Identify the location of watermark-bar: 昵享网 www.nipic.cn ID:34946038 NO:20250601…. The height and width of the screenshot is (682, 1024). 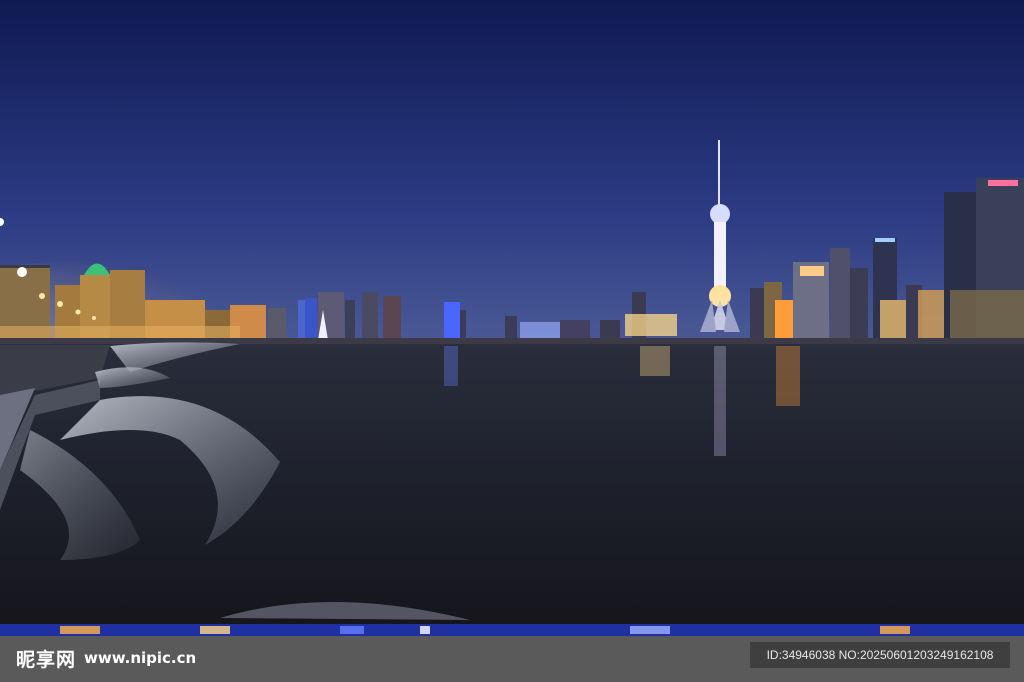
(512, 659).